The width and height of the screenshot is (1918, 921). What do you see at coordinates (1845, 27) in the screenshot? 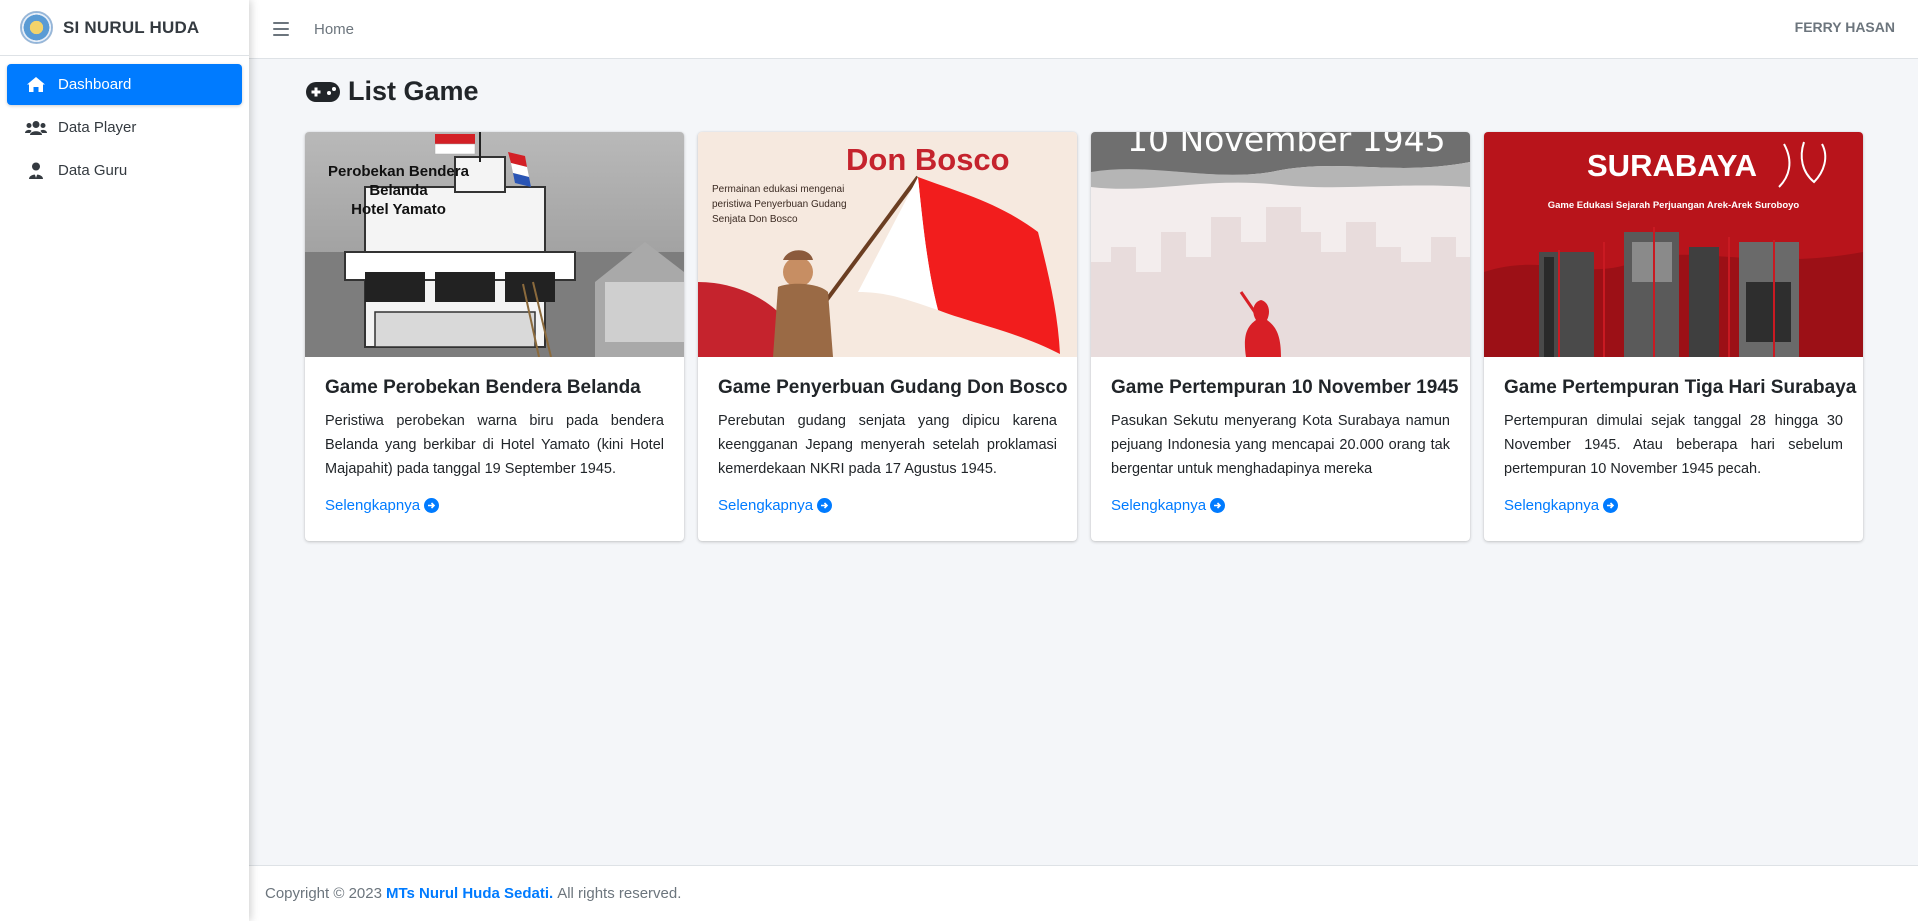
I see `user-name: FERRY HASAN` at bounding box center [1845, 27].